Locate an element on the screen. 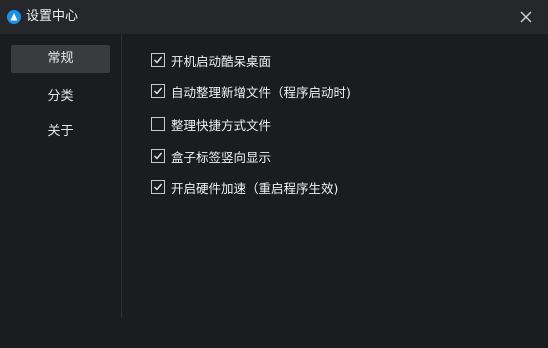 The width and height of the screenshot is (548, 348). title-bar: 设置中心 is located at coordinates (274, 17).